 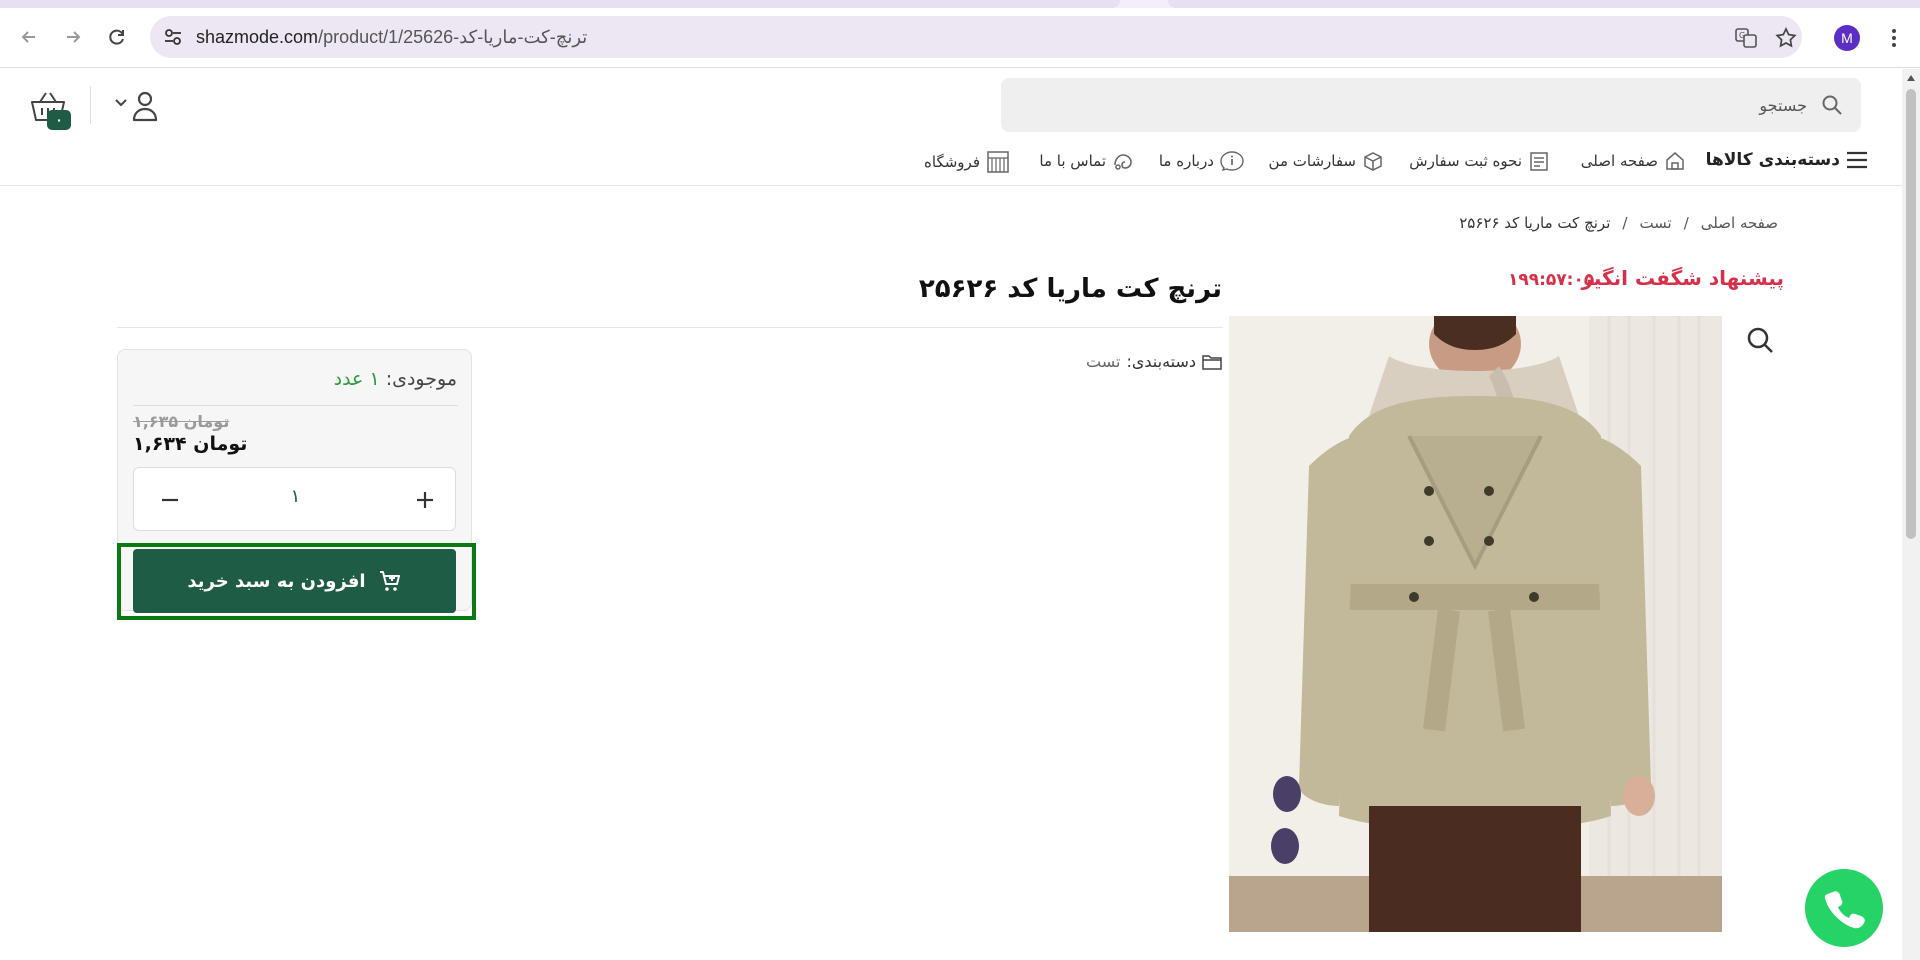 I want to click on add-cart-icon, so click(x=389, y=581).